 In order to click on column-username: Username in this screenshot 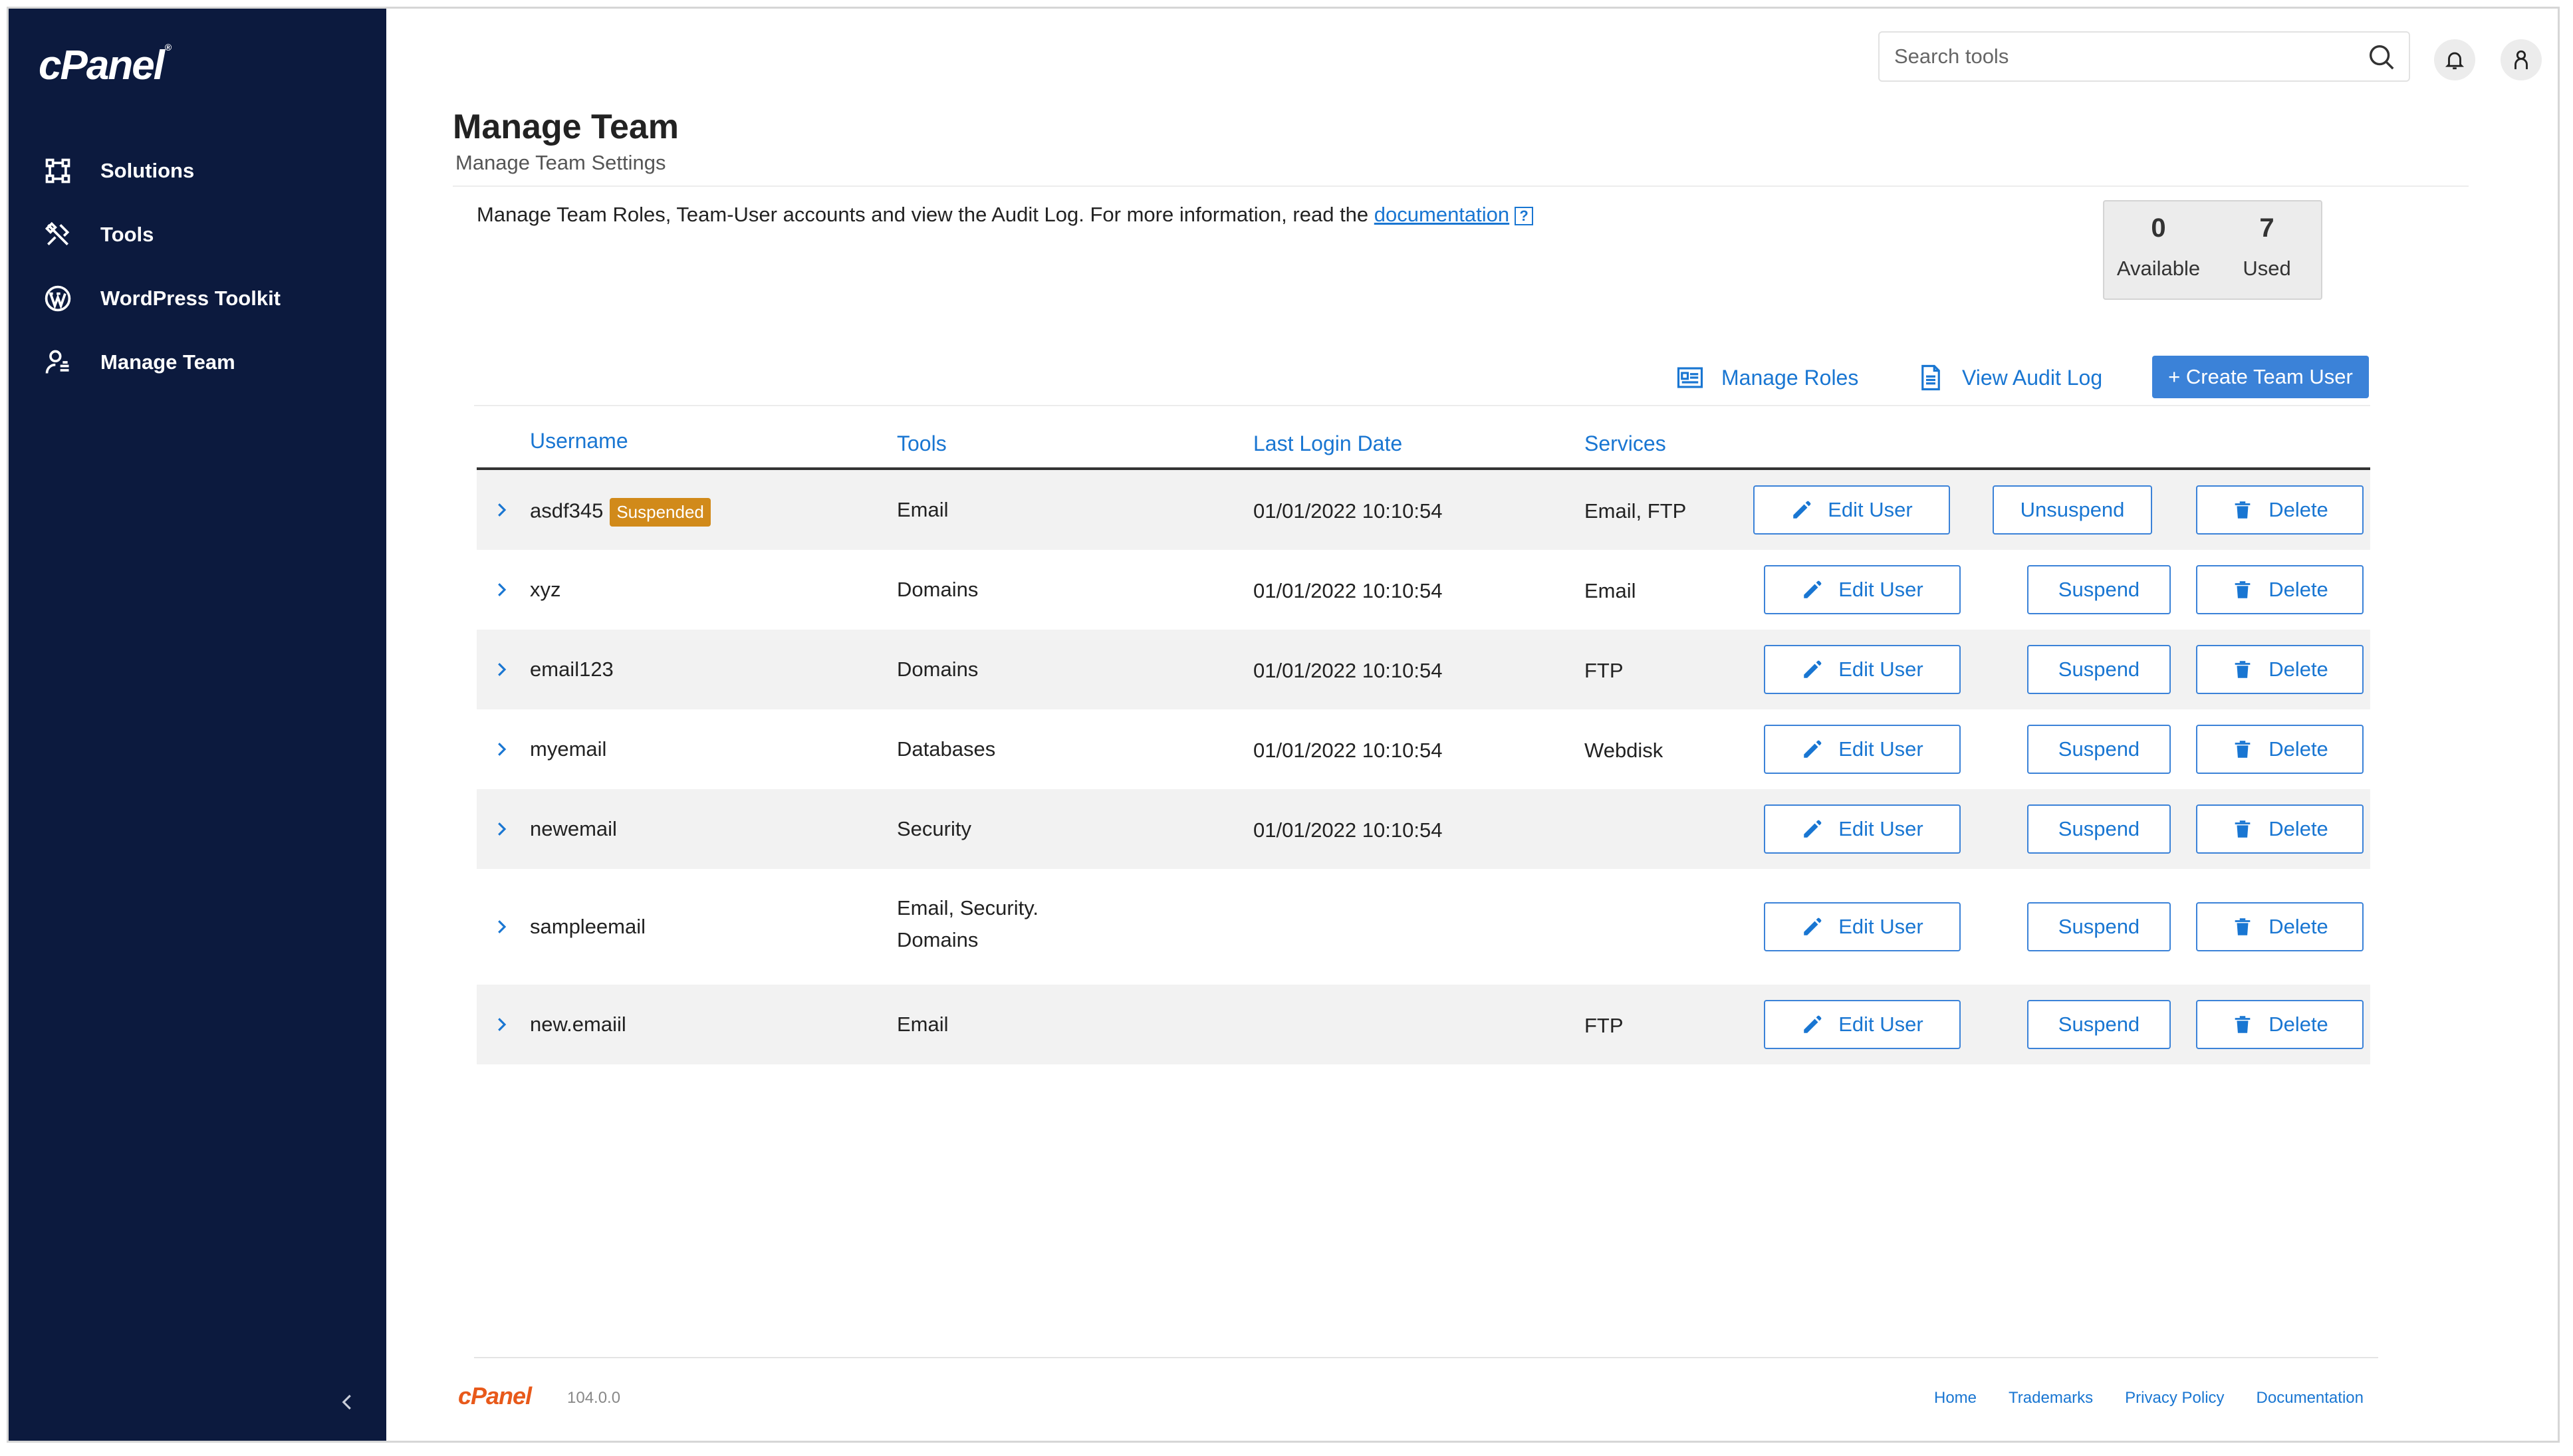, I will do `click(579, 441)`.